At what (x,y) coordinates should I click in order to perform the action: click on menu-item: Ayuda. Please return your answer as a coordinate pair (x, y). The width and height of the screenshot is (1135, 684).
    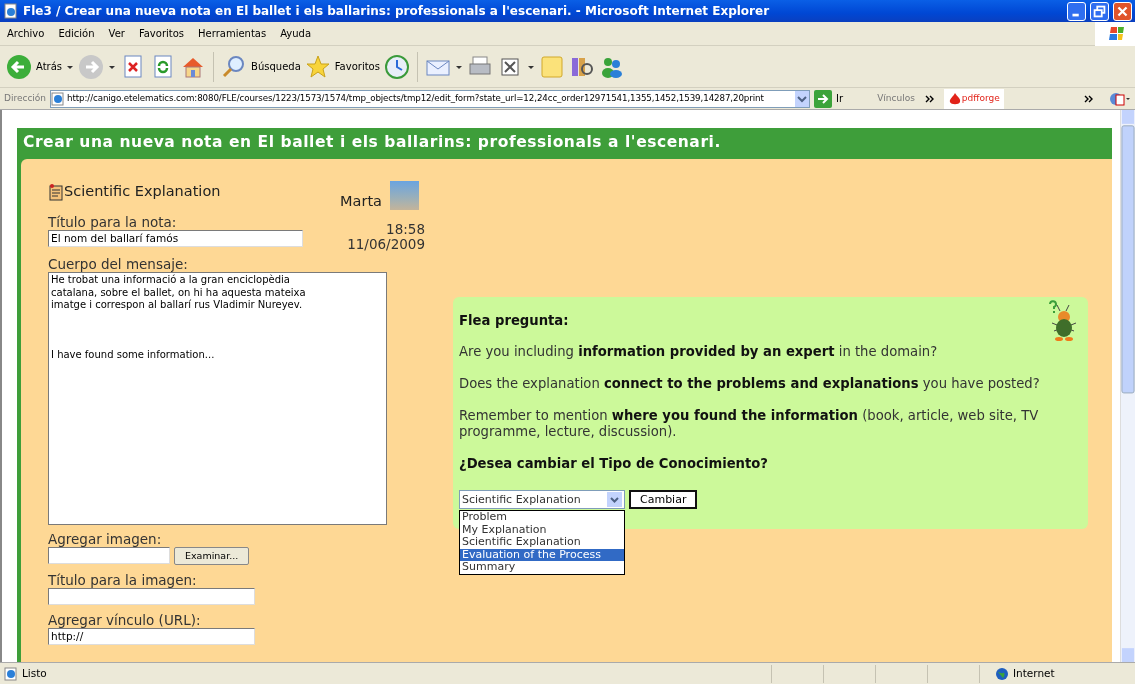
    Looking at the image, I should click on (296, 33).